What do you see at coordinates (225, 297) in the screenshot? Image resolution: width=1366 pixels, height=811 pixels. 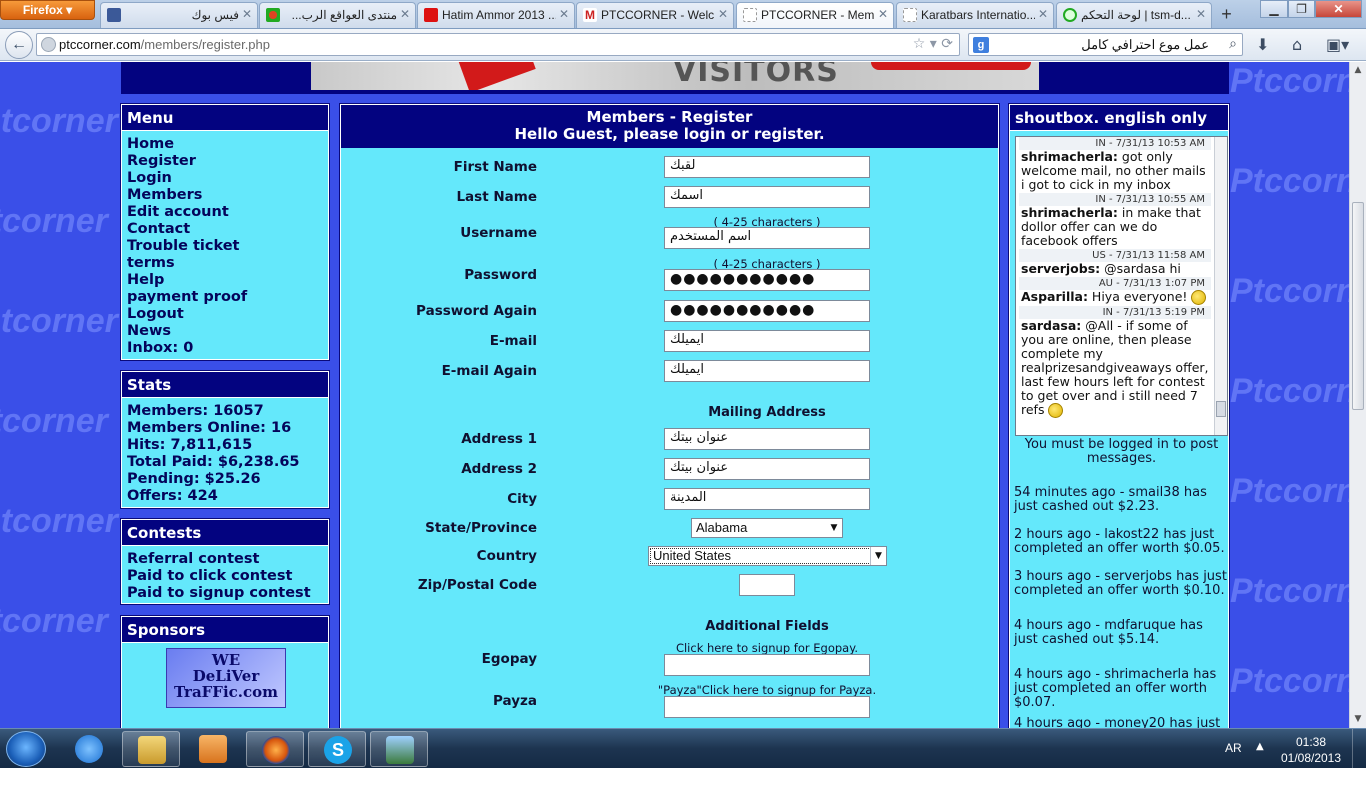 I see `menu-item-payment-proof: payment proof` at bounding box center [225, 297].